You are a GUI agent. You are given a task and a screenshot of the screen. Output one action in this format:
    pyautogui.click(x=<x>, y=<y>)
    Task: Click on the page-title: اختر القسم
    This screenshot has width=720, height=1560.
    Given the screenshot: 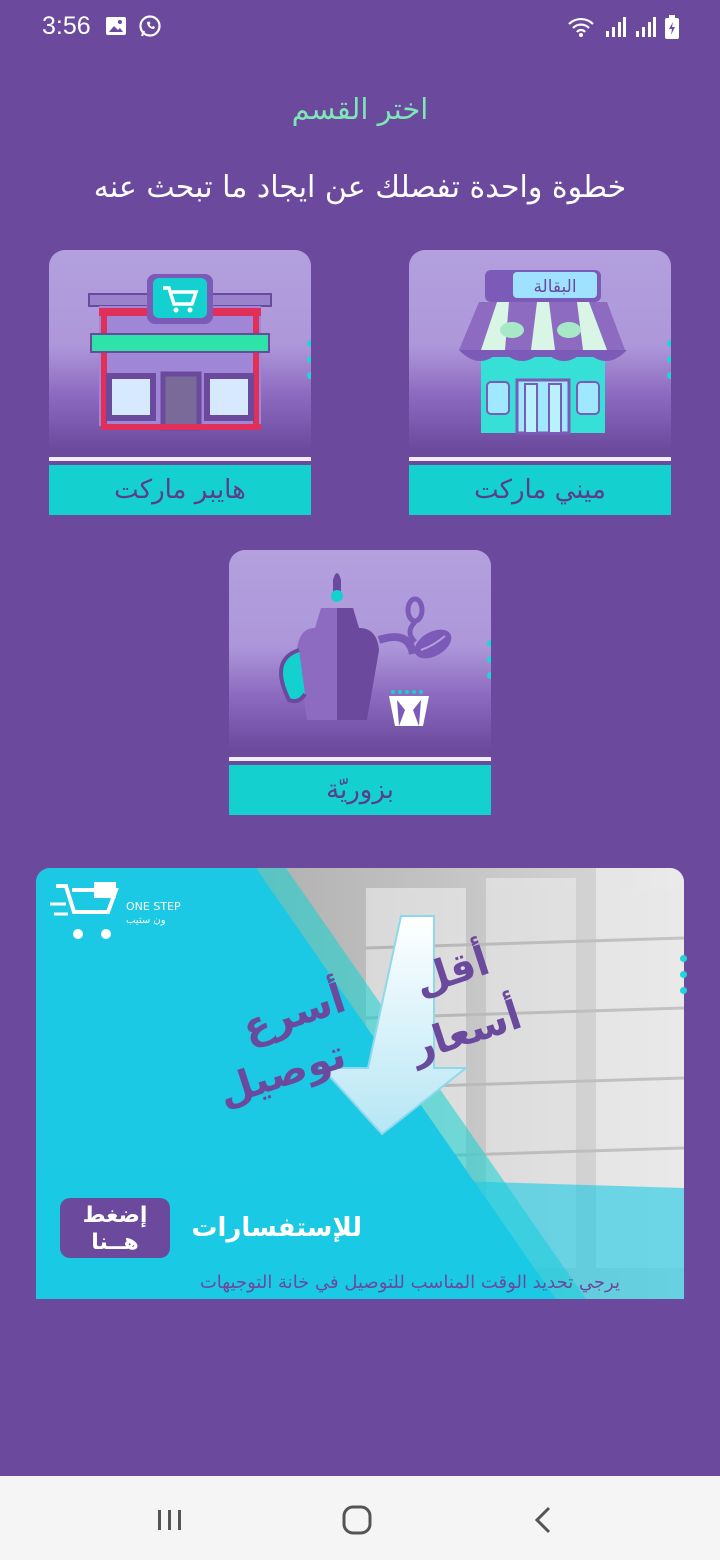 What is the action you would take?
    pyautogui.click(x=360, y=109)
    